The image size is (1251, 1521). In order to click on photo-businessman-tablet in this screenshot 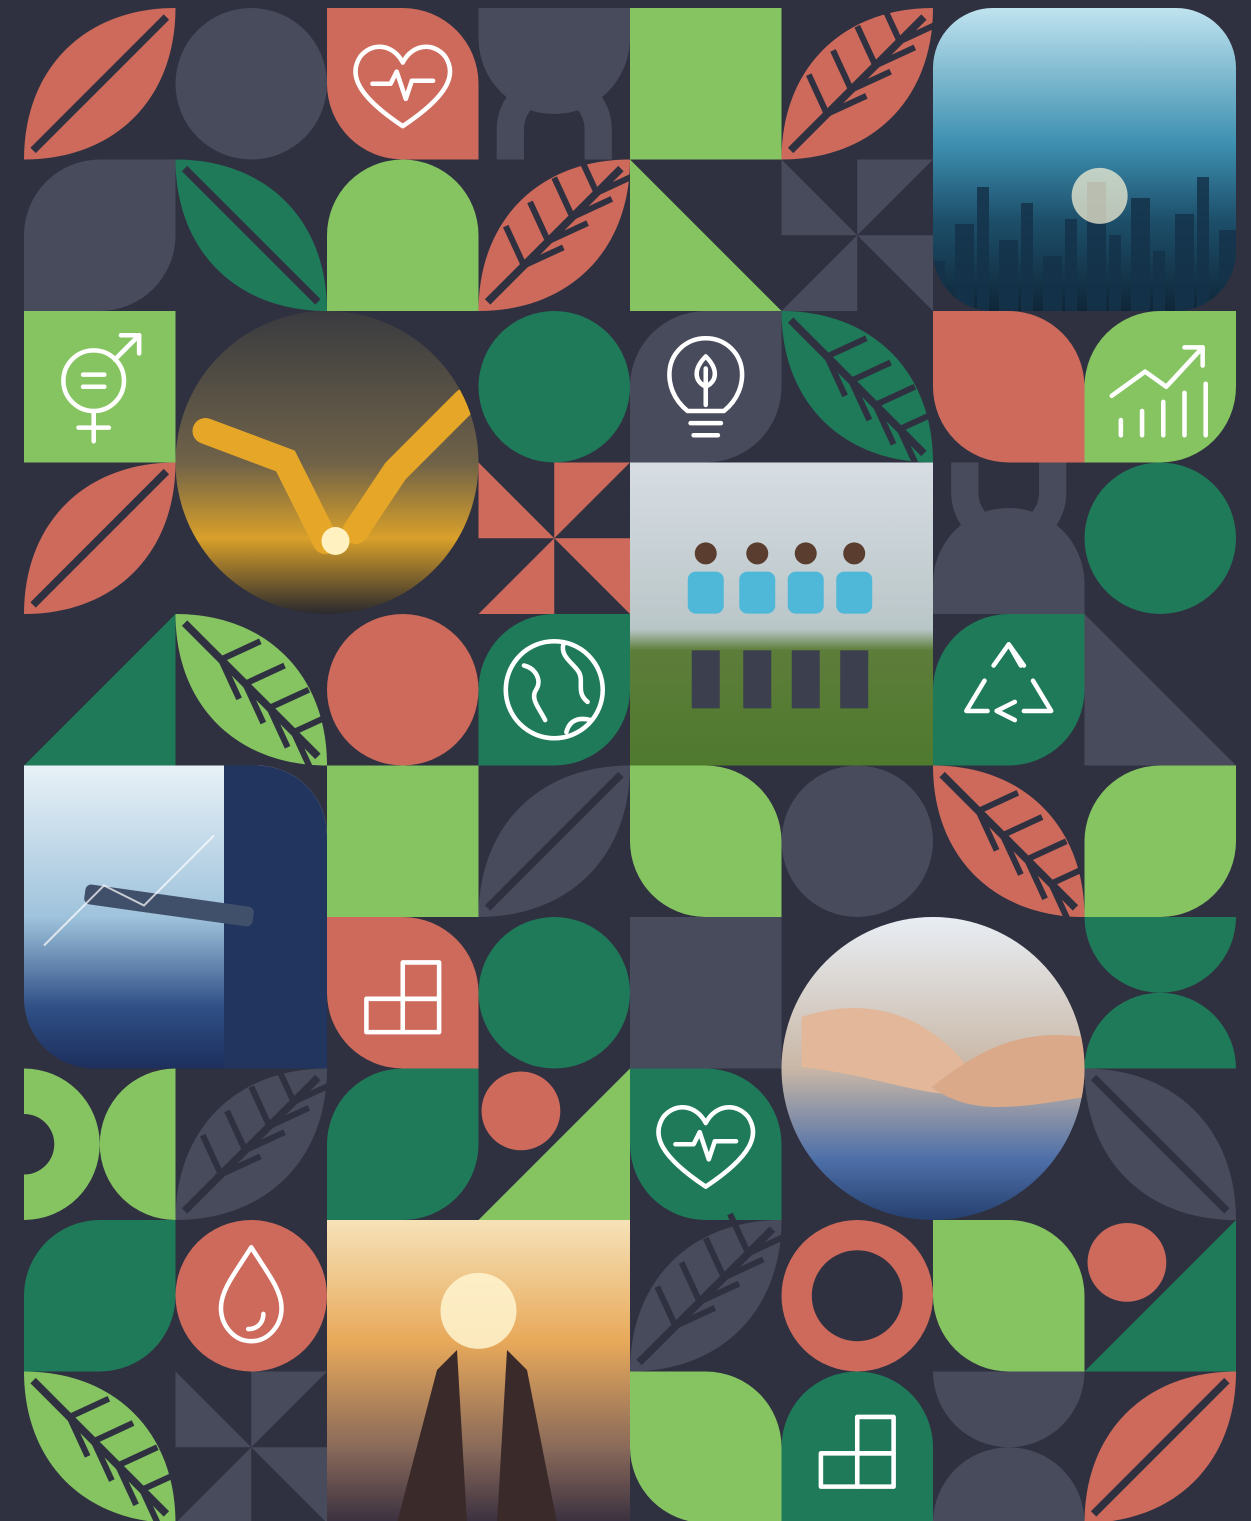, I will do `click(175, 917)`.